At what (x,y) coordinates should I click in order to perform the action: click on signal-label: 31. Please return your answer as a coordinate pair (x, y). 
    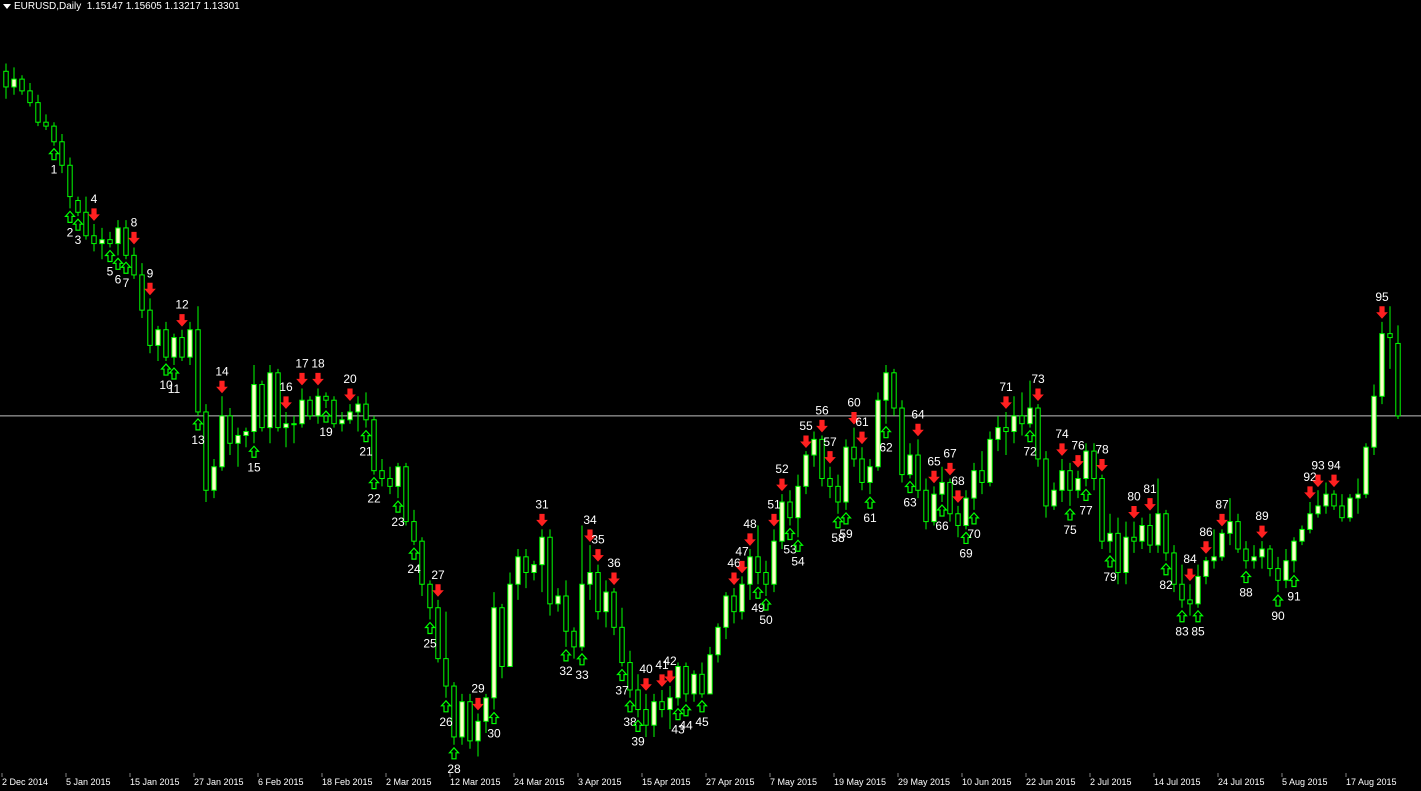
    Looking at the image, I should click on (542, 504).